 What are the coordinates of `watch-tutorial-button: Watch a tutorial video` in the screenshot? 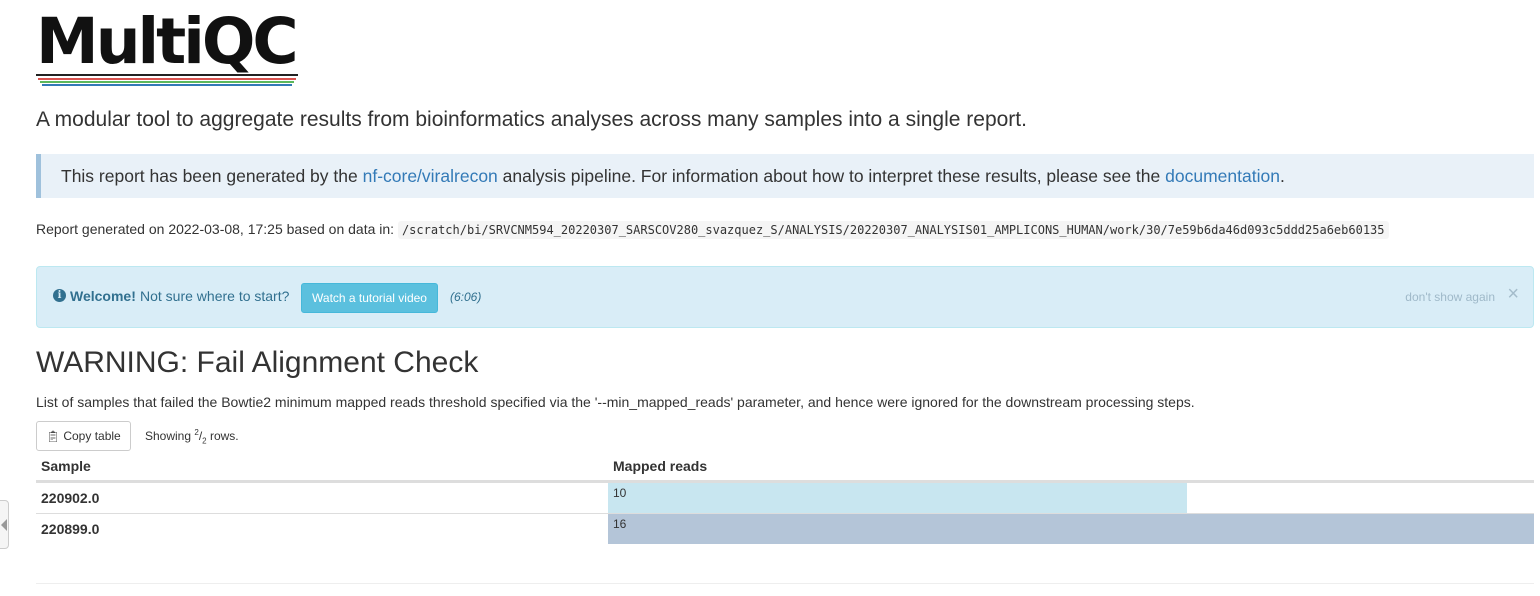 It's located at (369, 298).